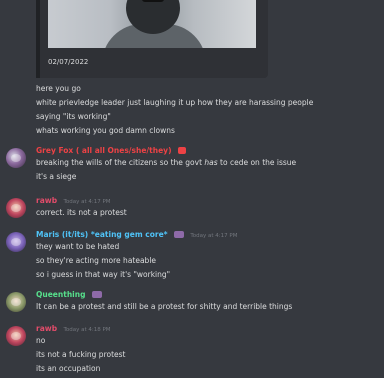  I want to click on embedded-video-thumbnail, so click(152, 24).